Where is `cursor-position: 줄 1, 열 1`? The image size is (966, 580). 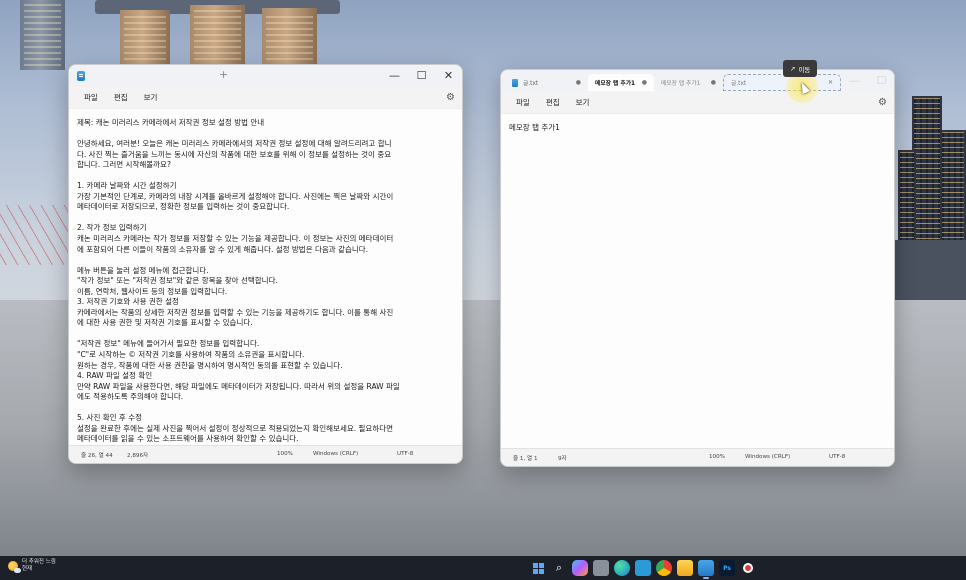 cursor-position: 줄 1, 열 1 is located at coordinates (525, 459).